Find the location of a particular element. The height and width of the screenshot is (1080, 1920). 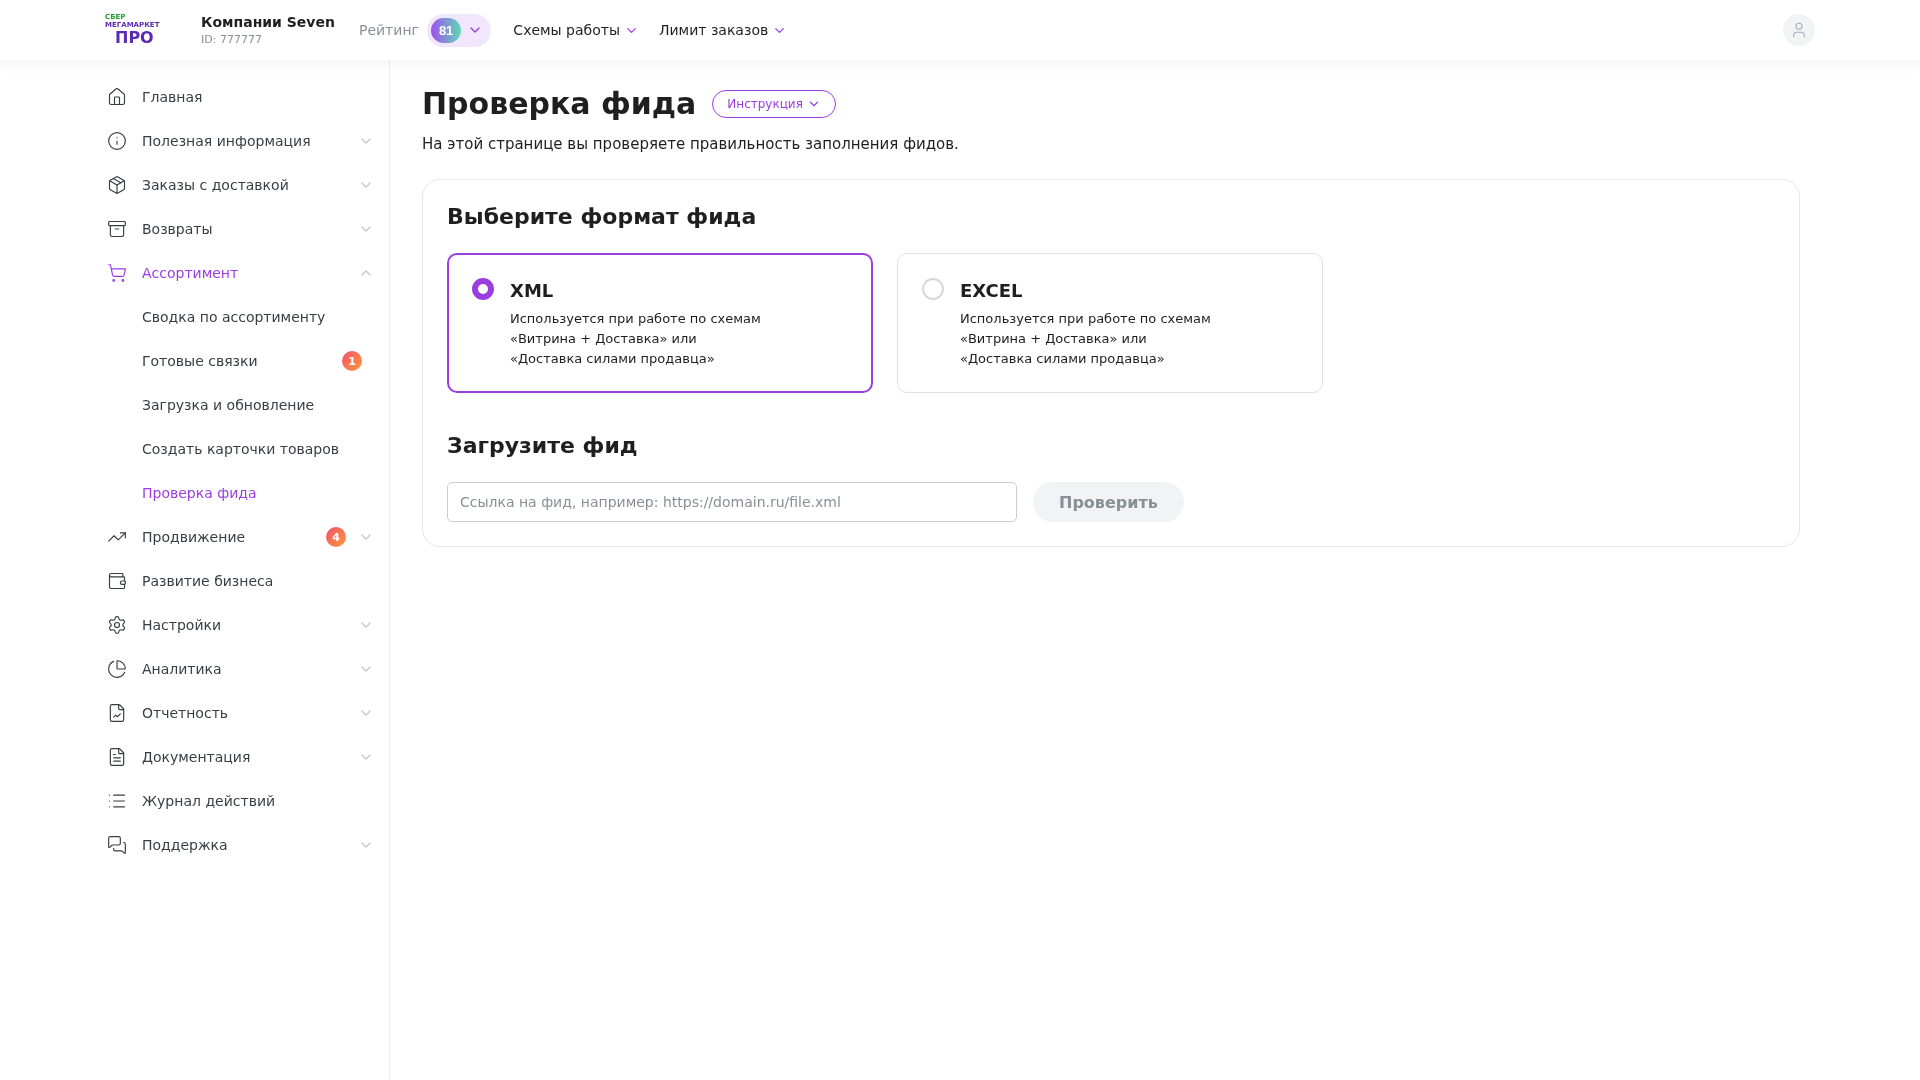

sidebar-item: Создать карточки товаров is located at coordinates (194, 449).